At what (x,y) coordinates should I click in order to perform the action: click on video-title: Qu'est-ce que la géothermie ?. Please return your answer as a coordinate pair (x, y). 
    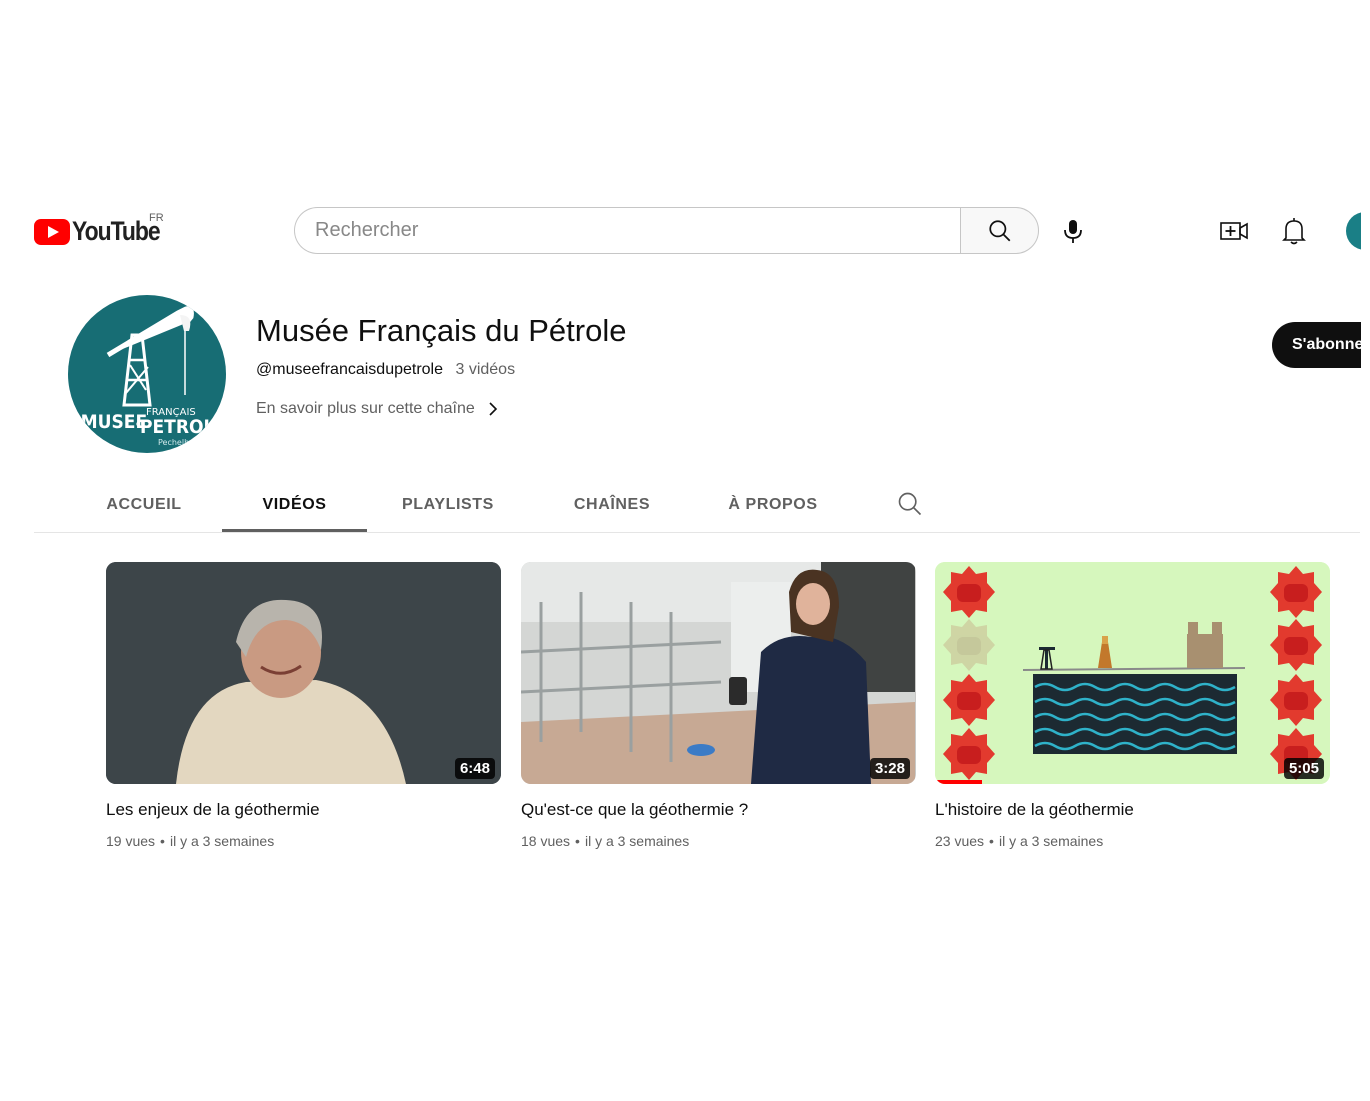
    Looking at the image, I should click on (634, 810).